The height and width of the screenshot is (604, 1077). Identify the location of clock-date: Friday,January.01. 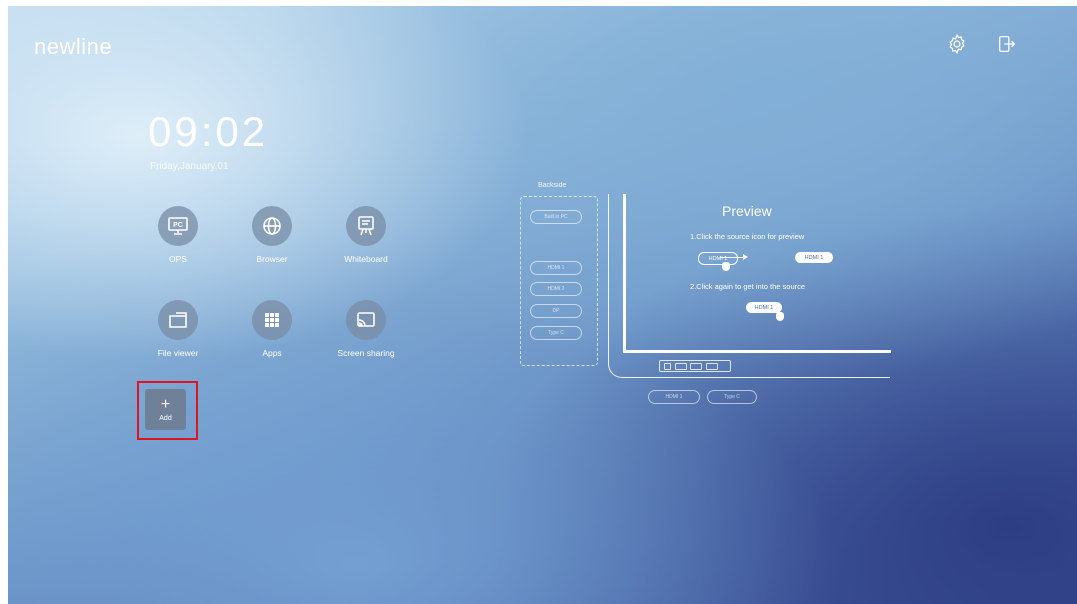
(189, 166).